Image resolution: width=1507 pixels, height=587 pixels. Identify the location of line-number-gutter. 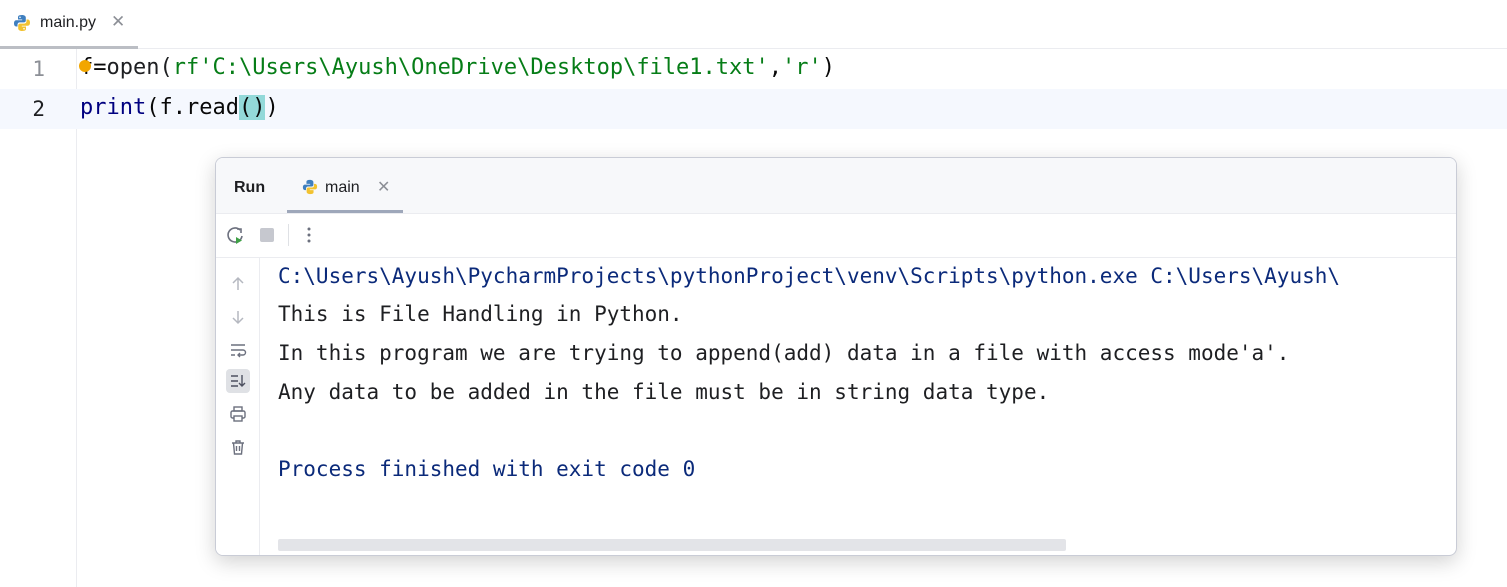
(38, 318).